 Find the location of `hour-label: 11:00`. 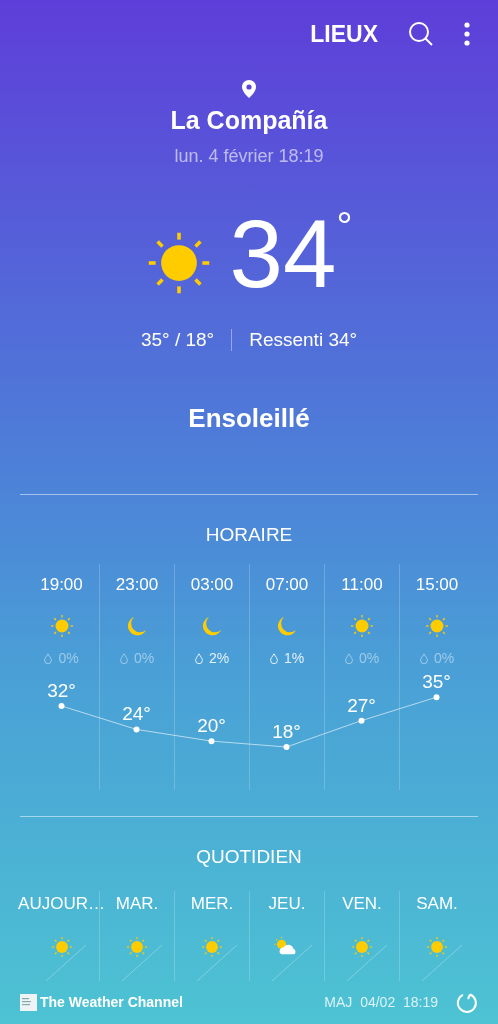

hour-label: 11:00 is located at coordinates (362, 584).